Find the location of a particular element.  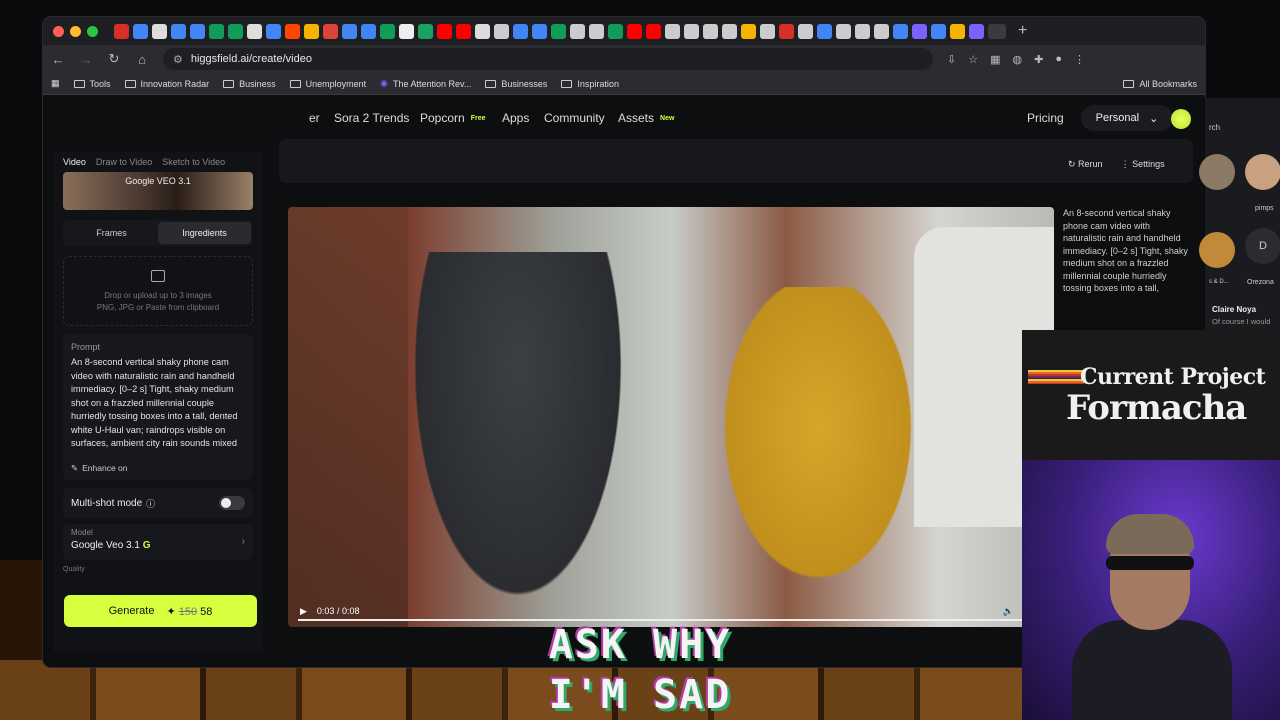

nav-item-assets: Assets New is located at coordinates (646, 118).